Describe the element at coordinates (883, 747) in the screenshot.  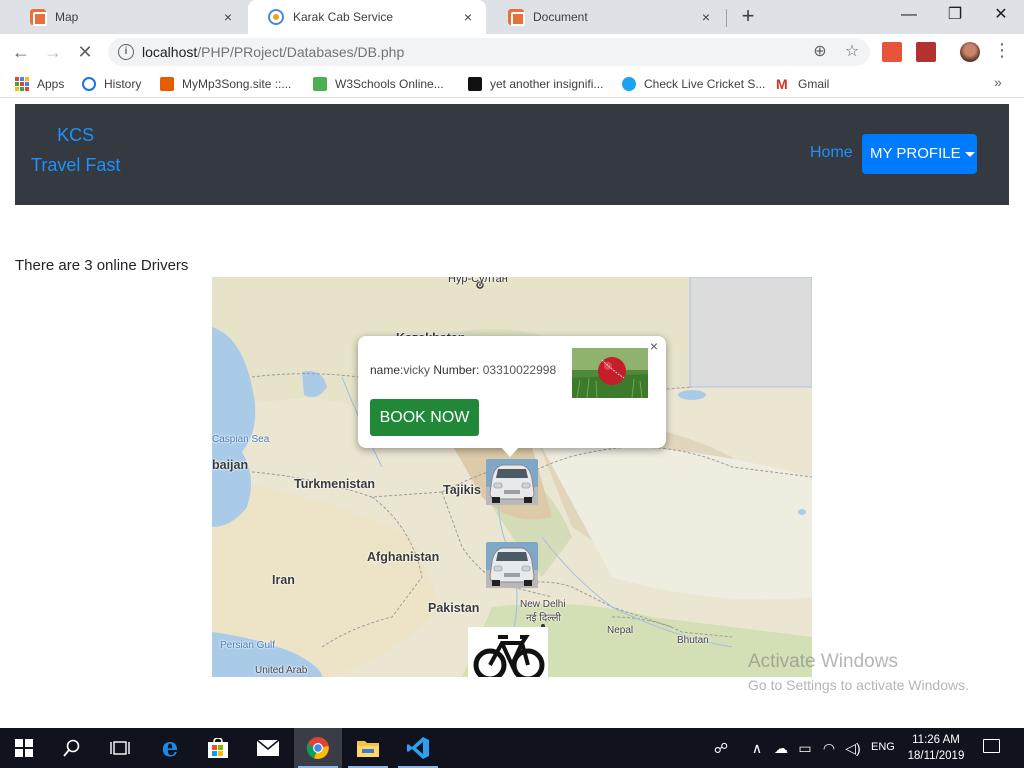
I see `language-indicator: ENG` at that location.